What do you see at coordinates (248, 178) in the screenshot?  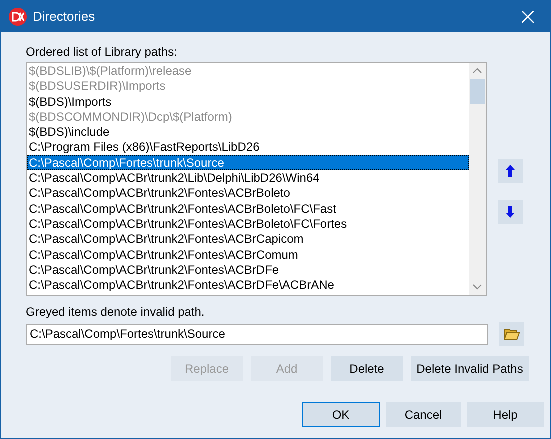 I see `path-item: C:\Pascal\Comp\ACBr\trunk2\Lib\Delphi\LibD26\Win64` at bounding box center [248, 178].